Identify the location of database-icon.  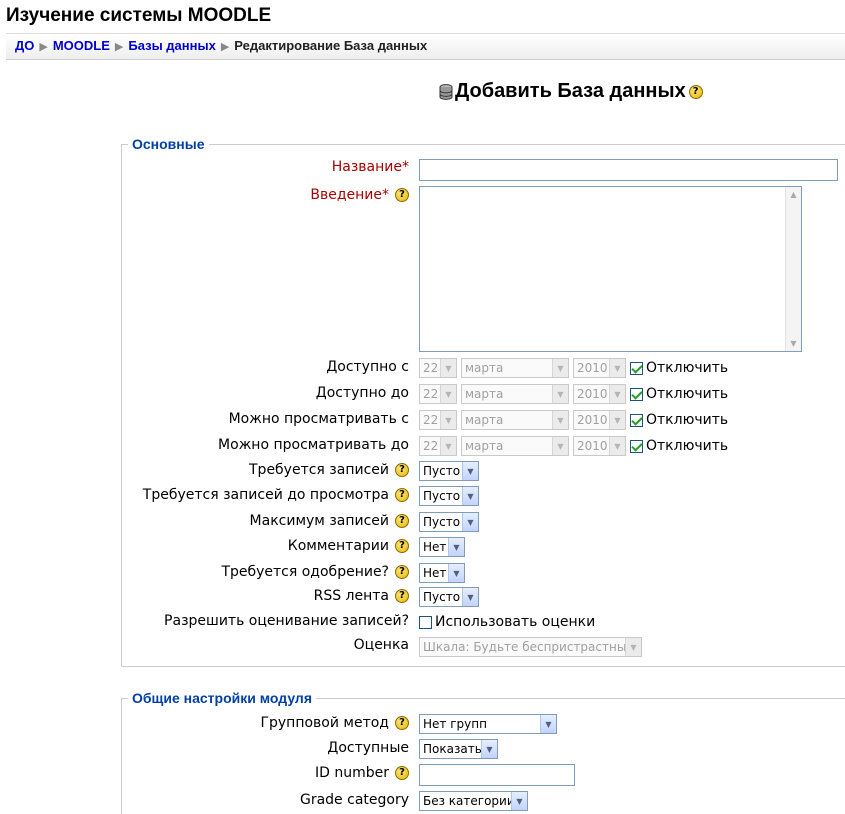
(446, 91).